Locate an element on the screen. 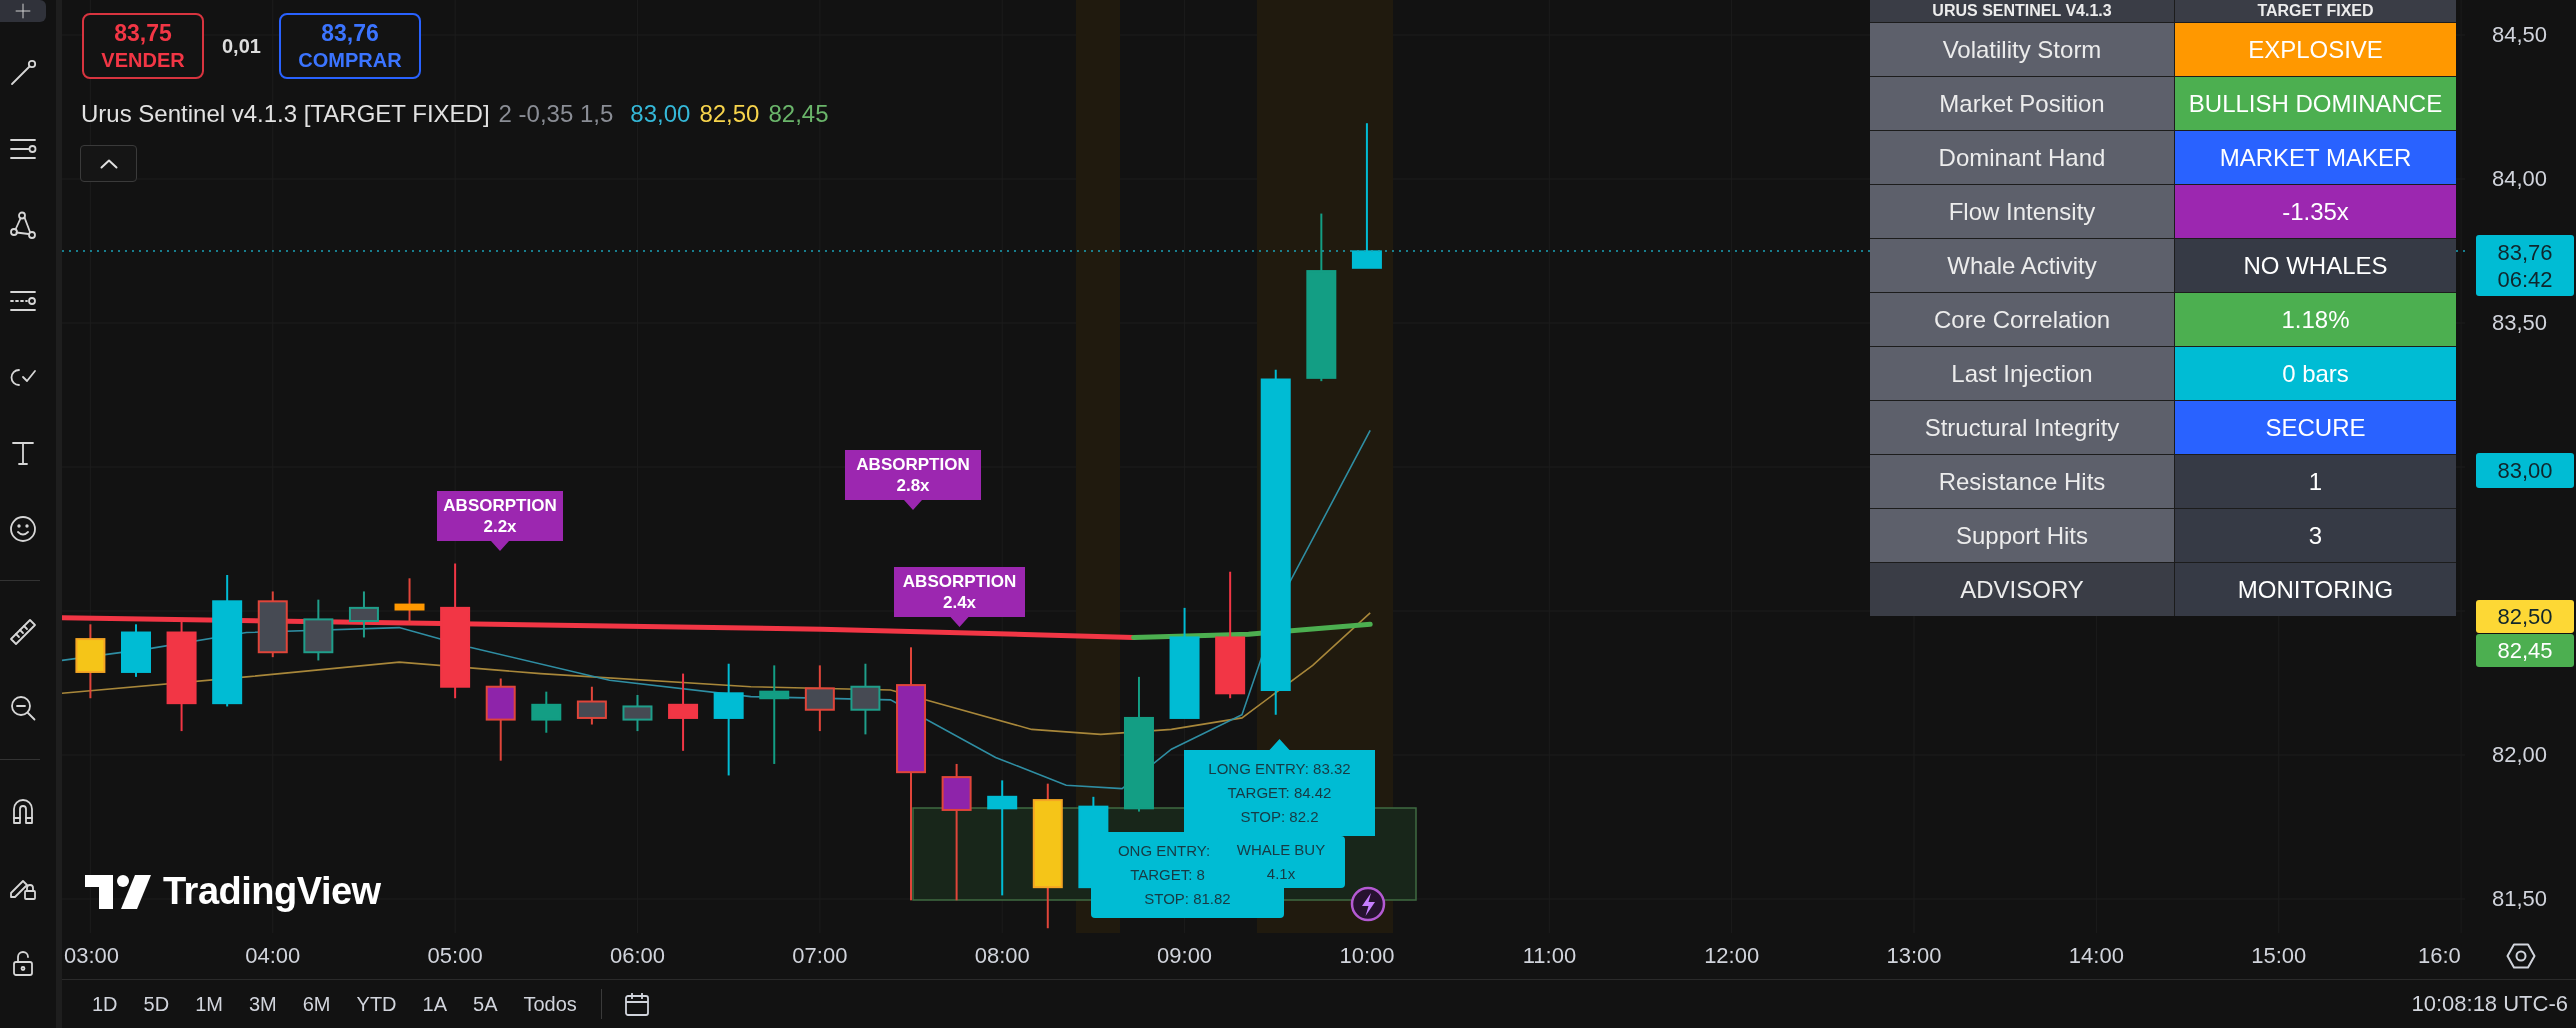  indicator-value: 83,00 is located at coordinates (660, 114).